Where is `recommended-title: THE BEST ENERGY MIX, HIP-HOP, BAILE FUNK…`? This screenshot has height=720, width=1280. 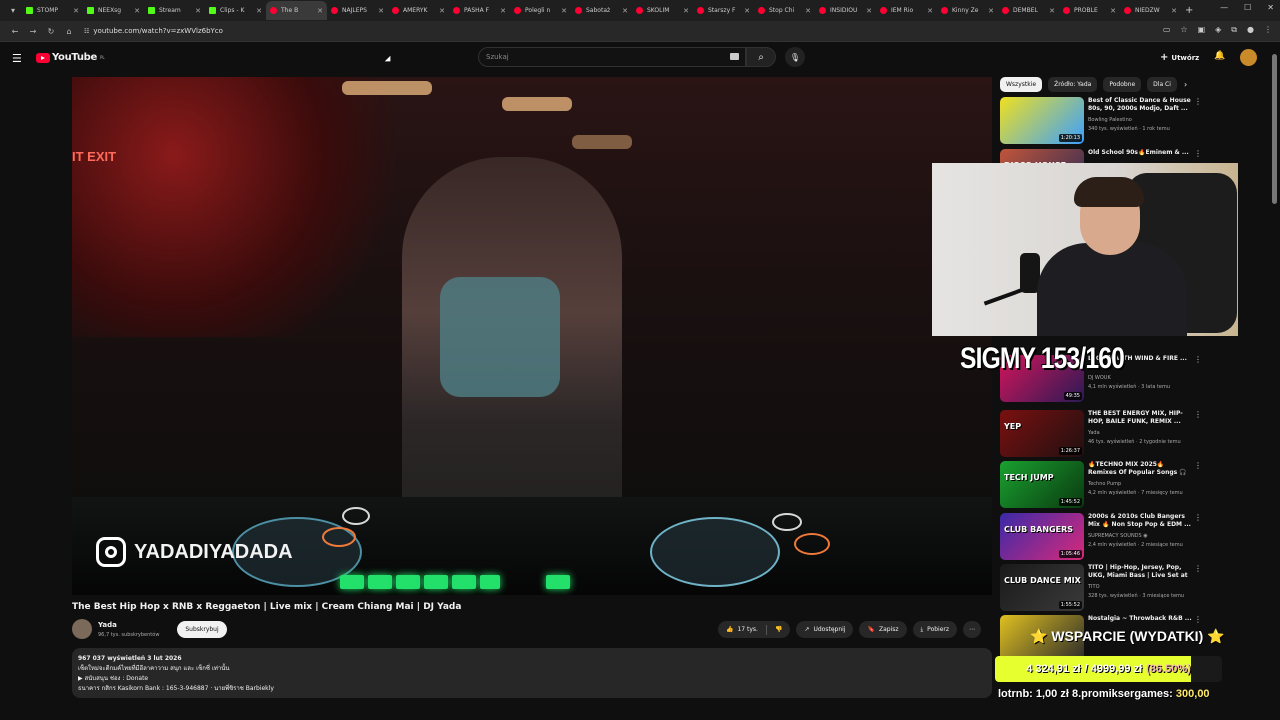
recommended-title: THE BEST ENERGY MIX, HIP-HOP, BAILE FUNK… is located at coordinates (1140, 418).